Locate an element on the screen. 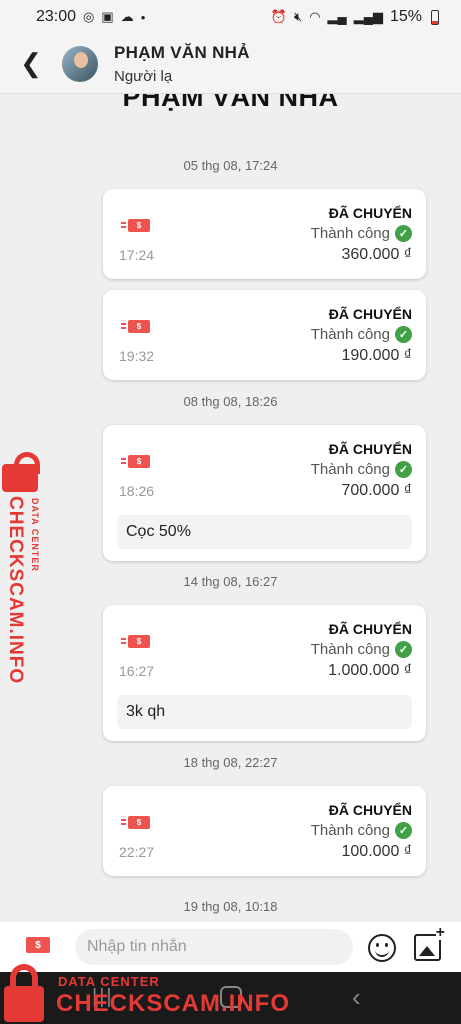  status-right: ⏰ 🔇︎ ◠ ▂▄ ▂▄▆ 15% is located at coordinates (355, 17).